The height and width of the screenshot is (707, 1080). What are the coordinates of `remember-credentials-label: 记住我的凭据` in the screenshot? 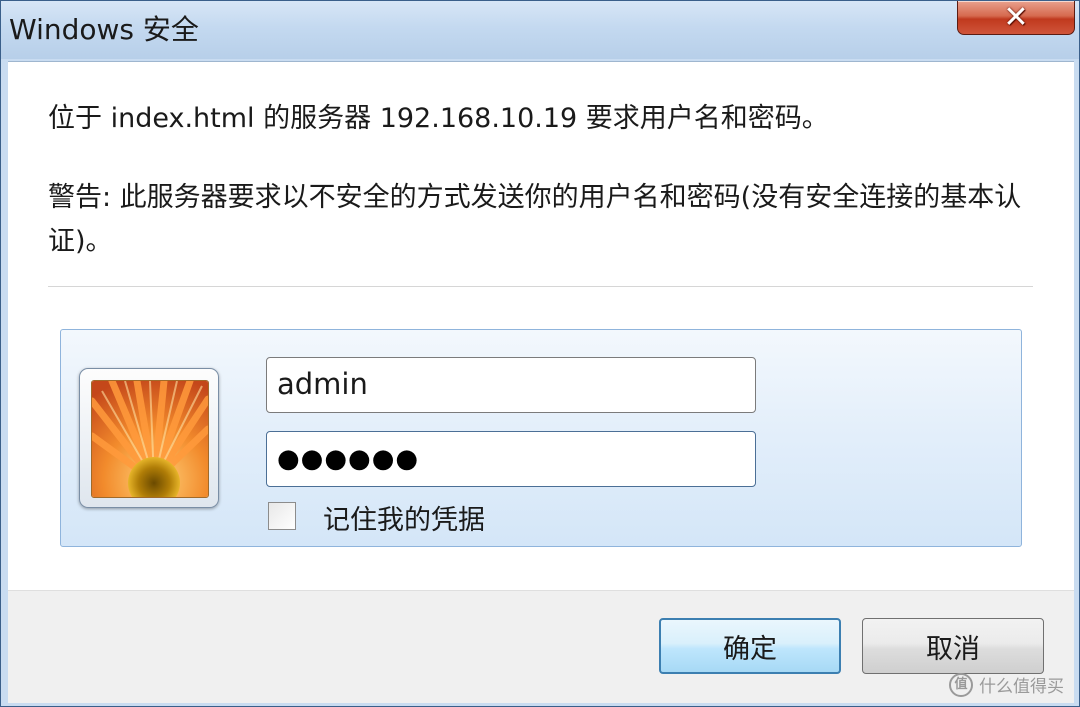 It's located at (404, 517).